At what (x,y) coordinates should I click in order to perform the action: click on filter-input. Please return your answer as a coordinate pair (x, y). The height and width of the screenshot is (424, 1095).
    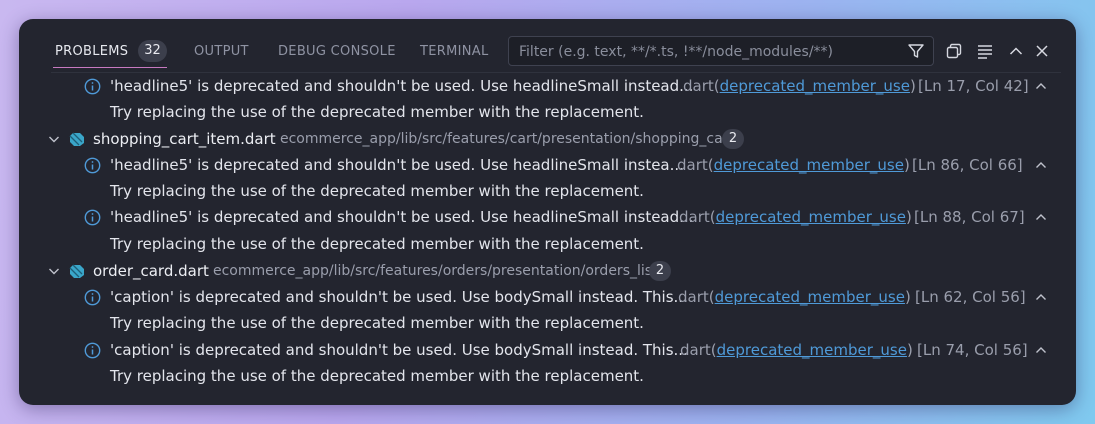
    Looking at the image, I should click on (704, 52).